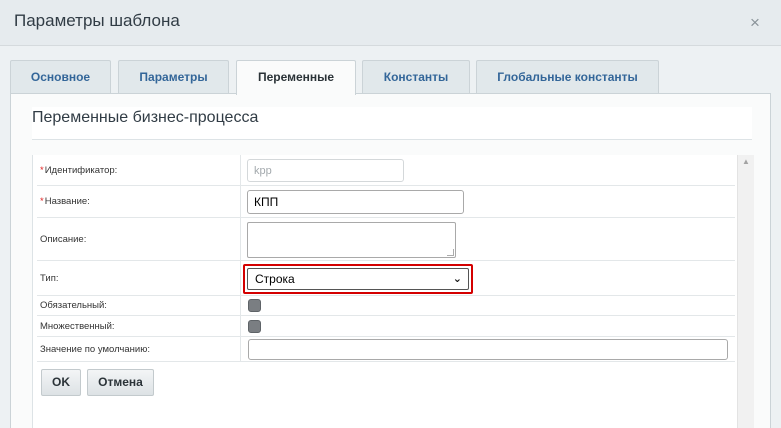 The height and width of the screenshot is (428, 781). I want to click on scroll-up-icon: ▲, so click(746, 161).